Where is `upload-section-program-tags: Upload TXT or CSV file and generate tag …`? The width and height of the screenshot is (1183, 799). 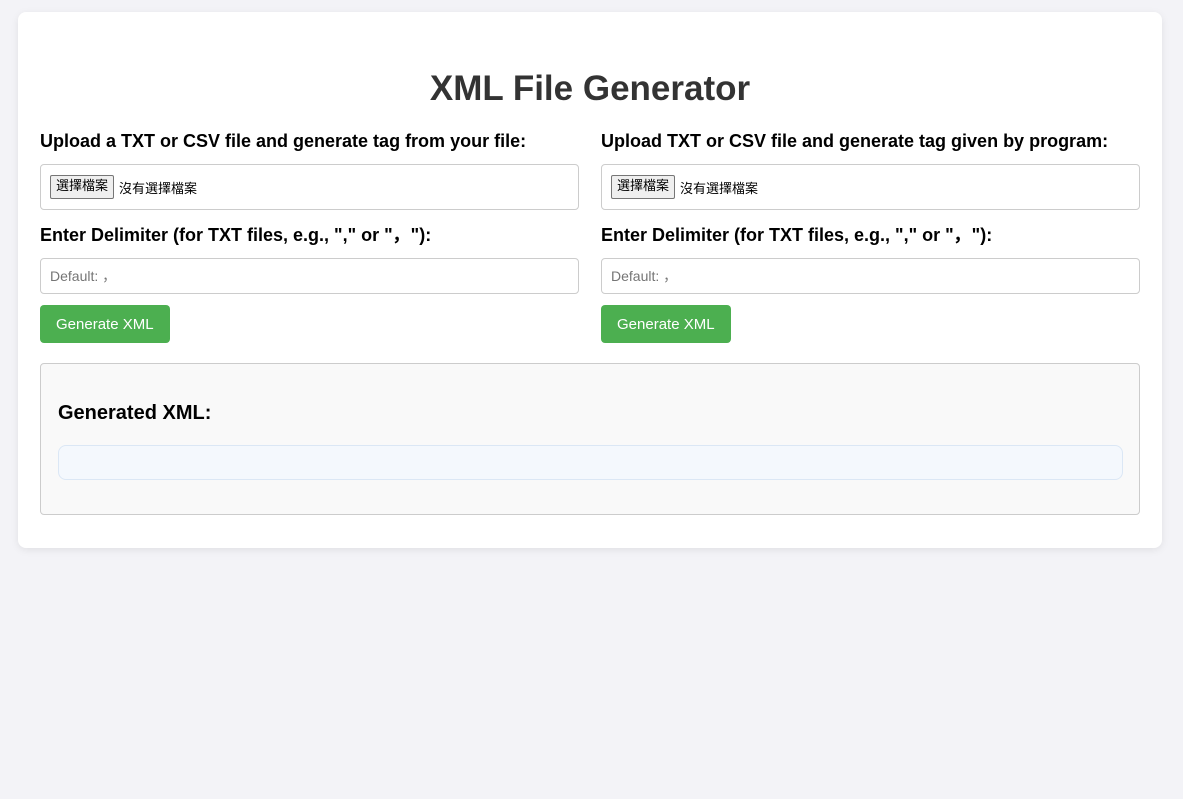 upload-section-program-tags: Upload TXT or CSV file and generate tag … is located at coordinates (870, 236).